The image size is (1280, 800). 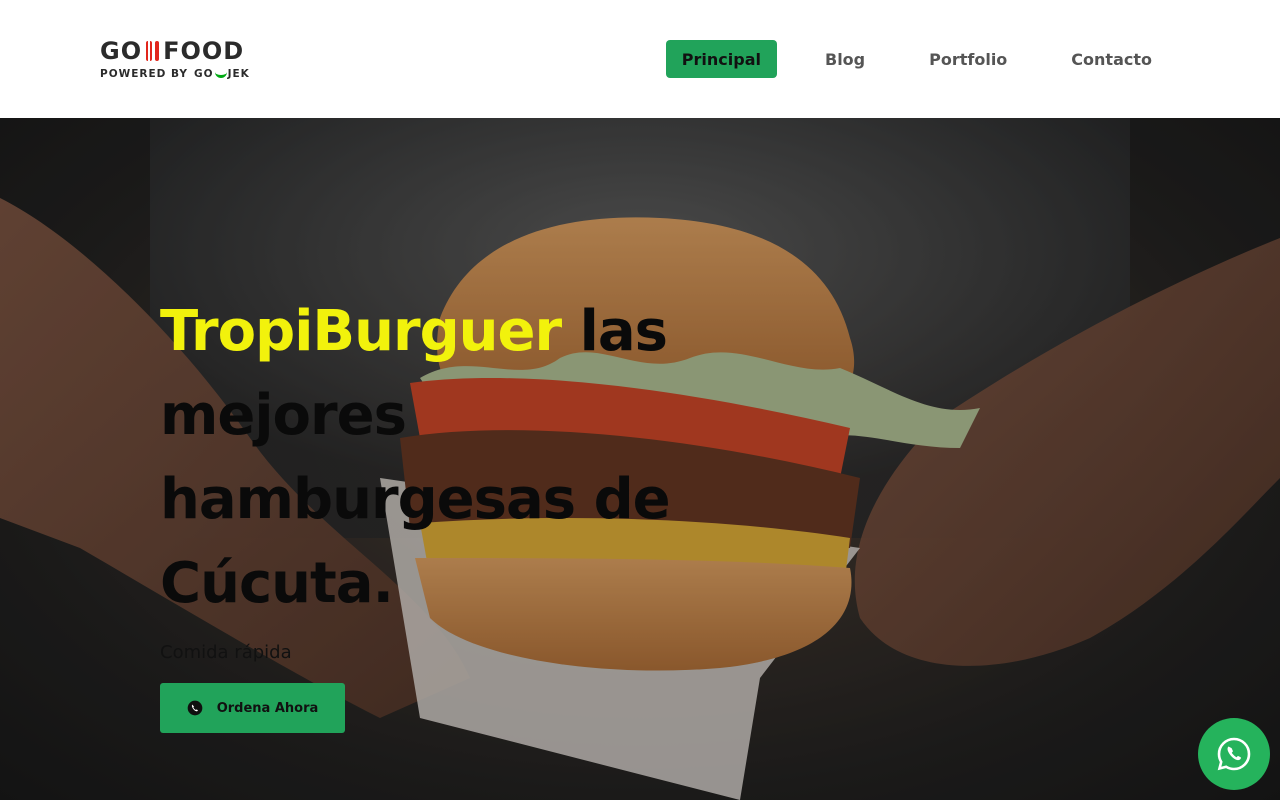 I want to click on order-now-button: Ordena Ahora, so click(x=252, y=708).